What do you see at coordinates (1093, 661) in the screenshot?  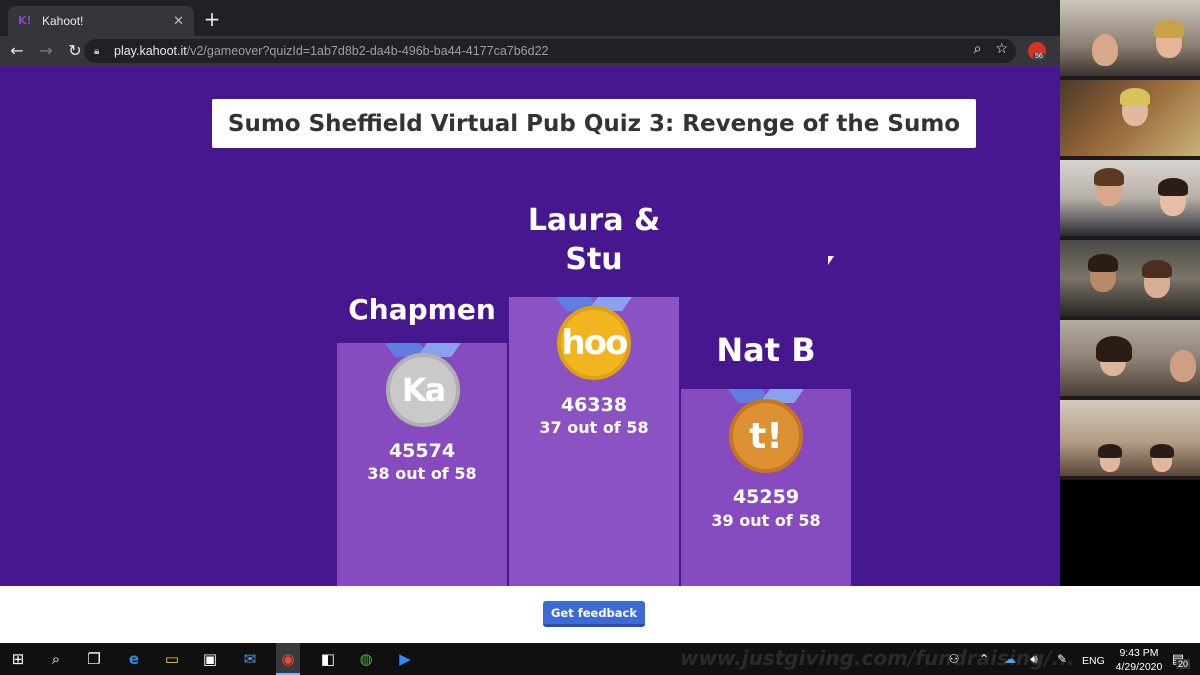 I see `language-indicator: ENG` at bounding box center [1093, 661].